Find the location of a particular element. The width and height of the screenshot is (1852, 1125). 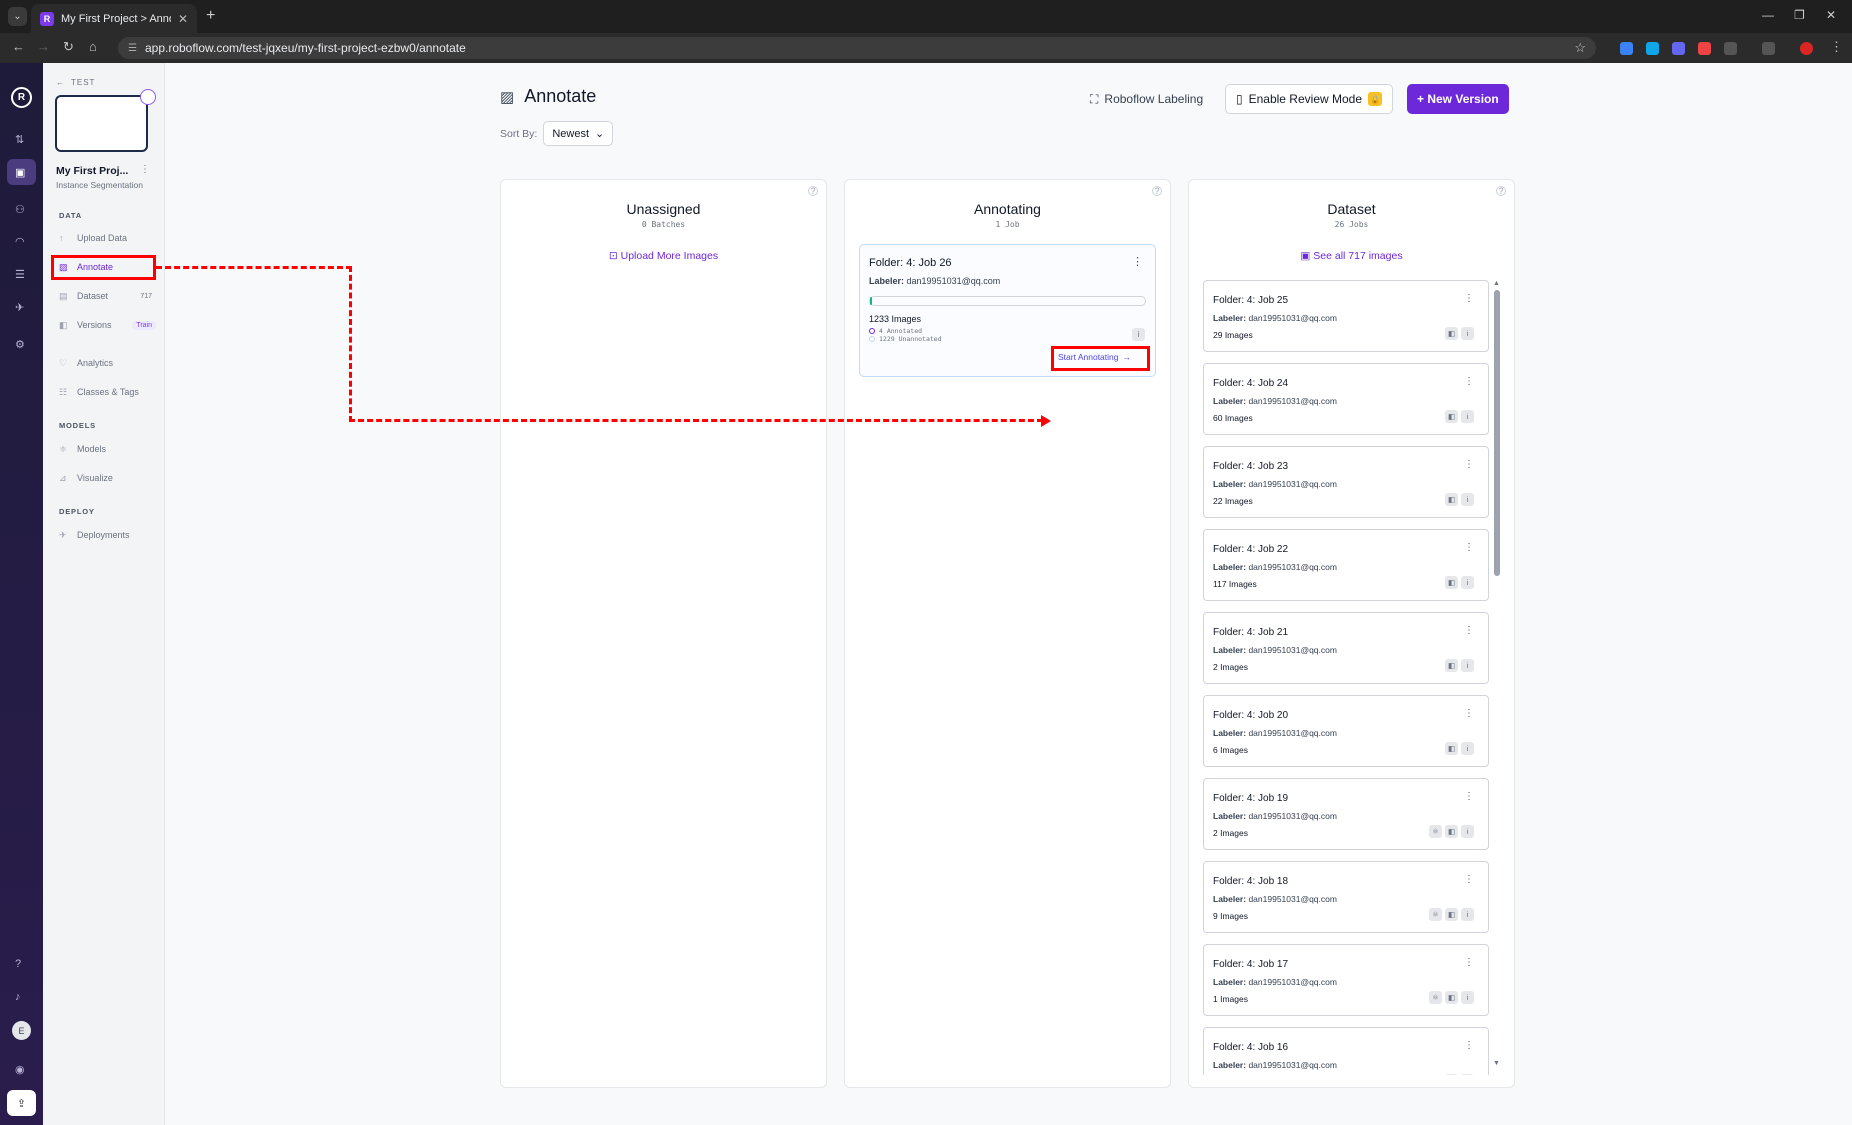

scroll-up-icon: ▲ is located at coordinates (1496, 283).